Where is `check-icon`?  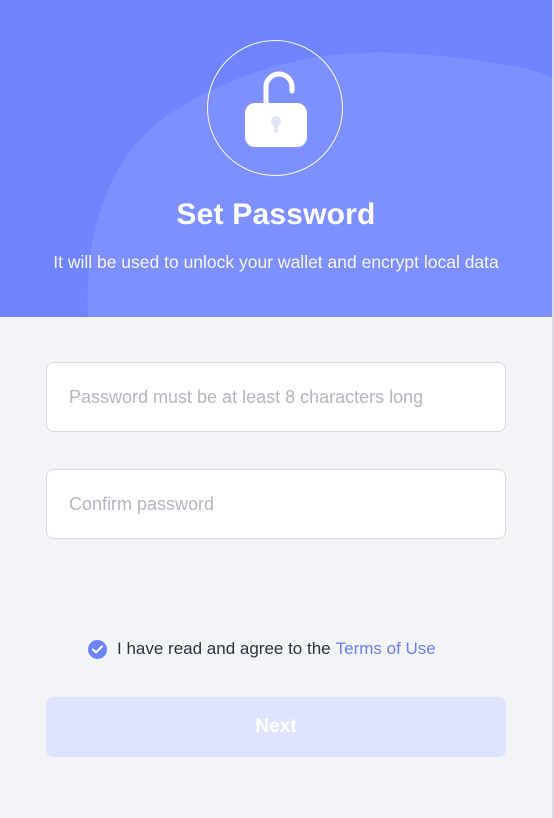
check-icon is located at coordinates (97, 648).